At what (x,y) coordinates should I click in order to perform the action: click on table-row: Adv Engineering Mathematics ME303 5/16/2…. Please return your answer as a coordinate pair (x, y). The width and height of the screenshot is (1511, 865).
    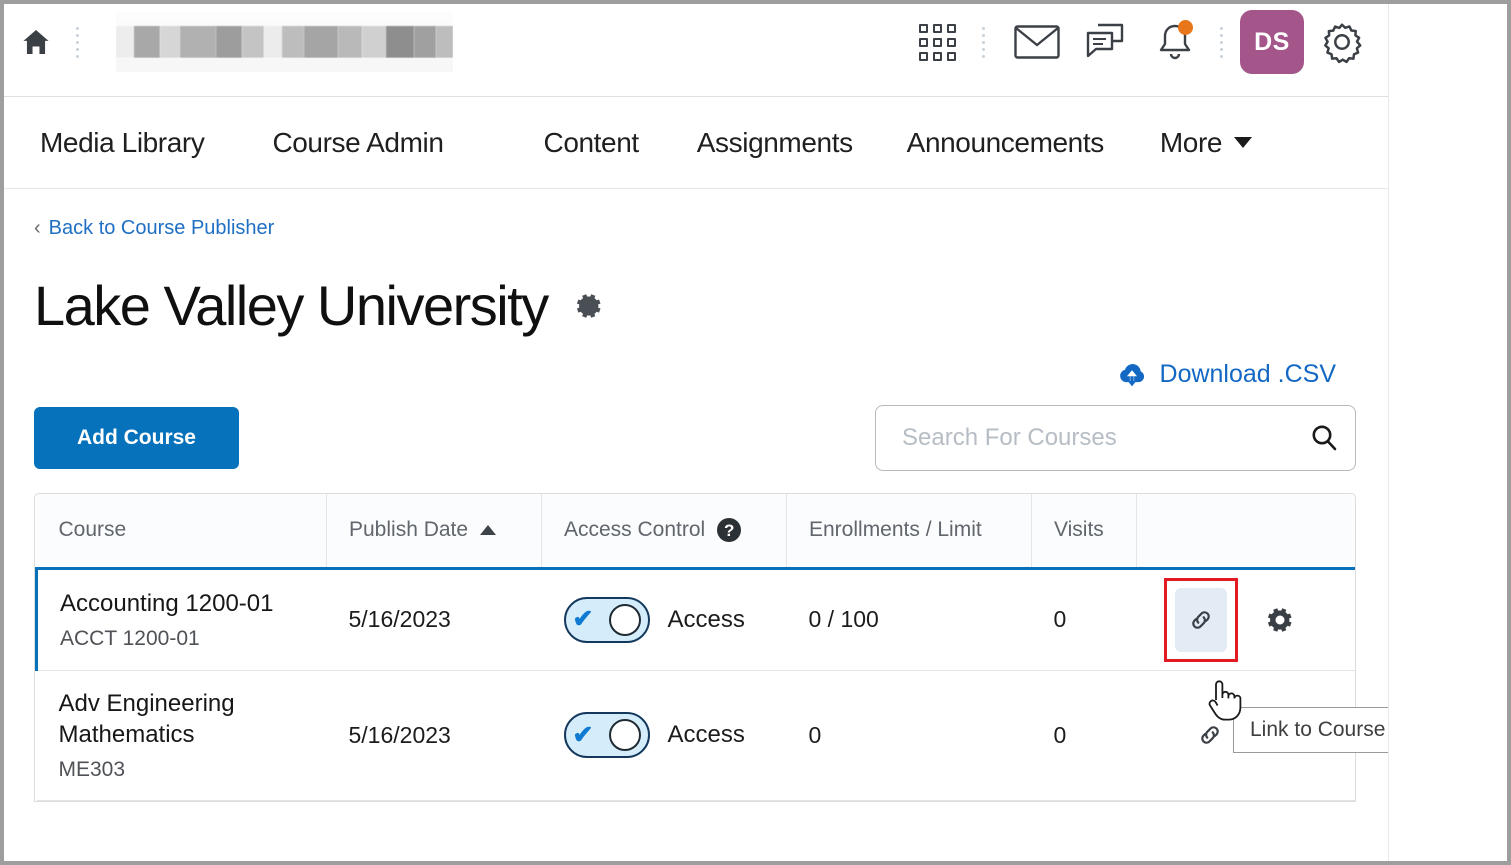
    Looking at the image, I should click on (695, 735).